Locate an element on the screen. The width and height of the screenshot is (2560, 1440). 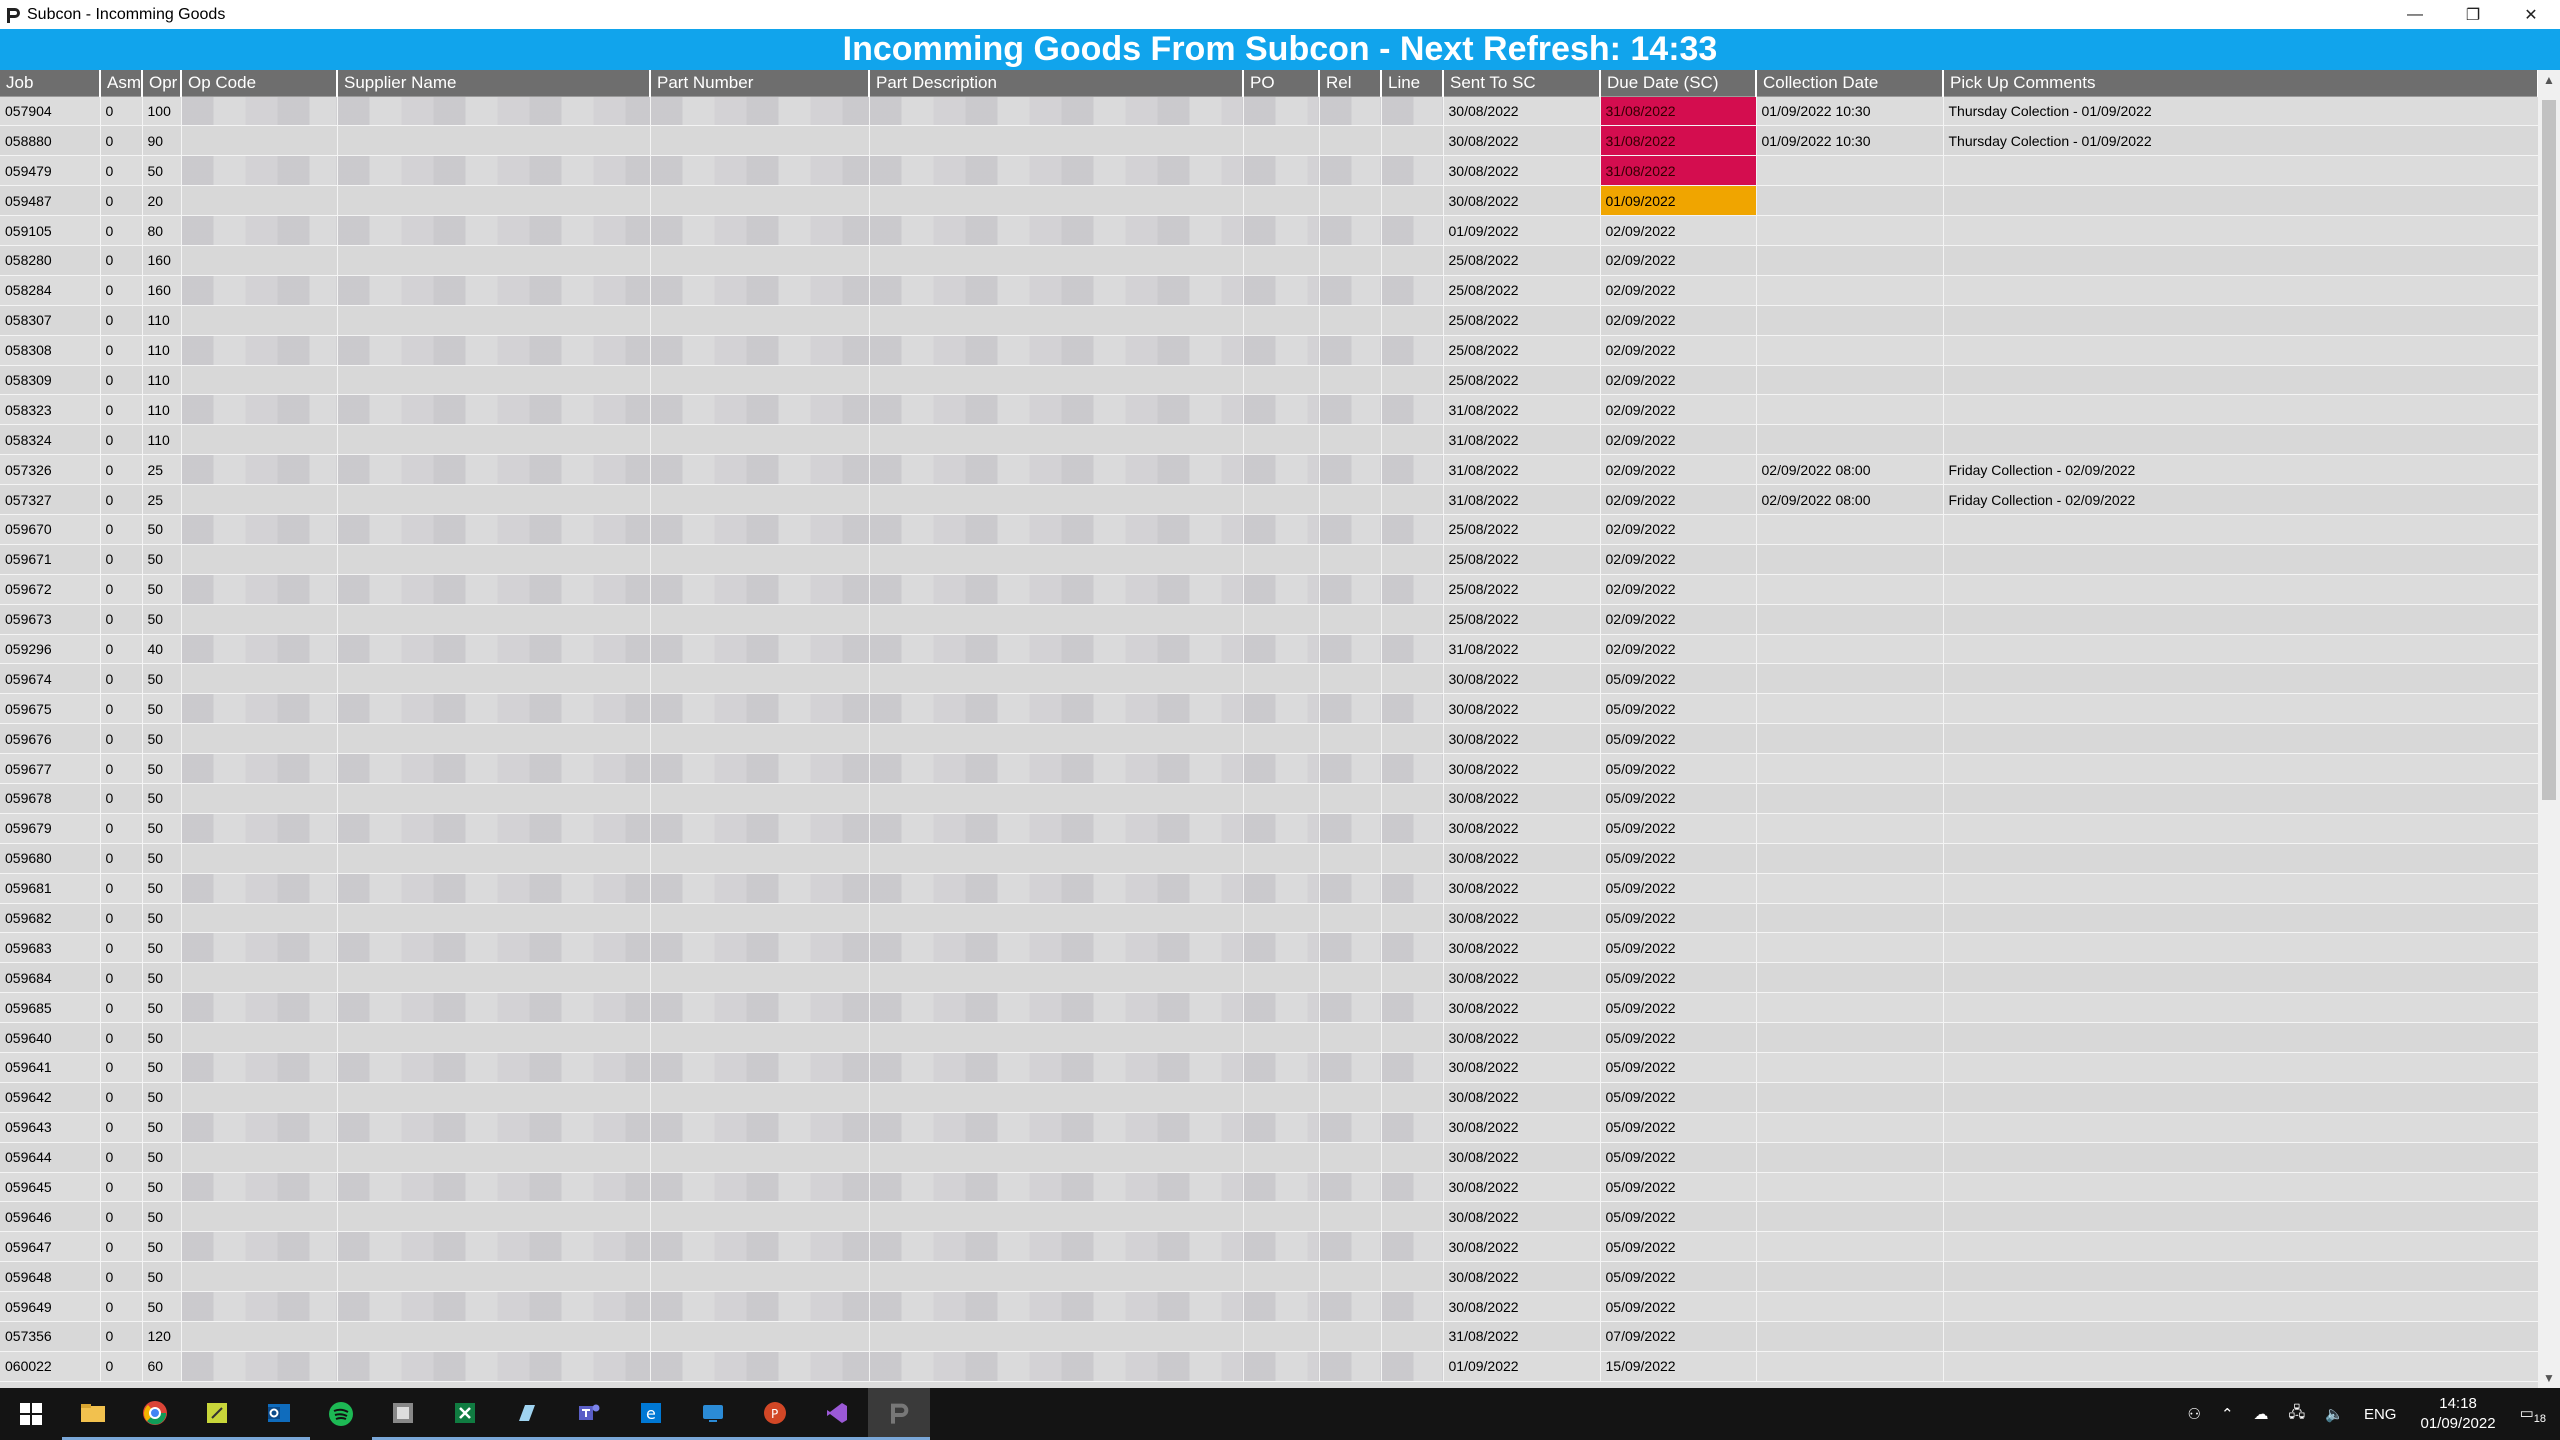
table-row: 059672 0 50 25/08/2022 02/09/2022 is located at coordinates (1269, 589).